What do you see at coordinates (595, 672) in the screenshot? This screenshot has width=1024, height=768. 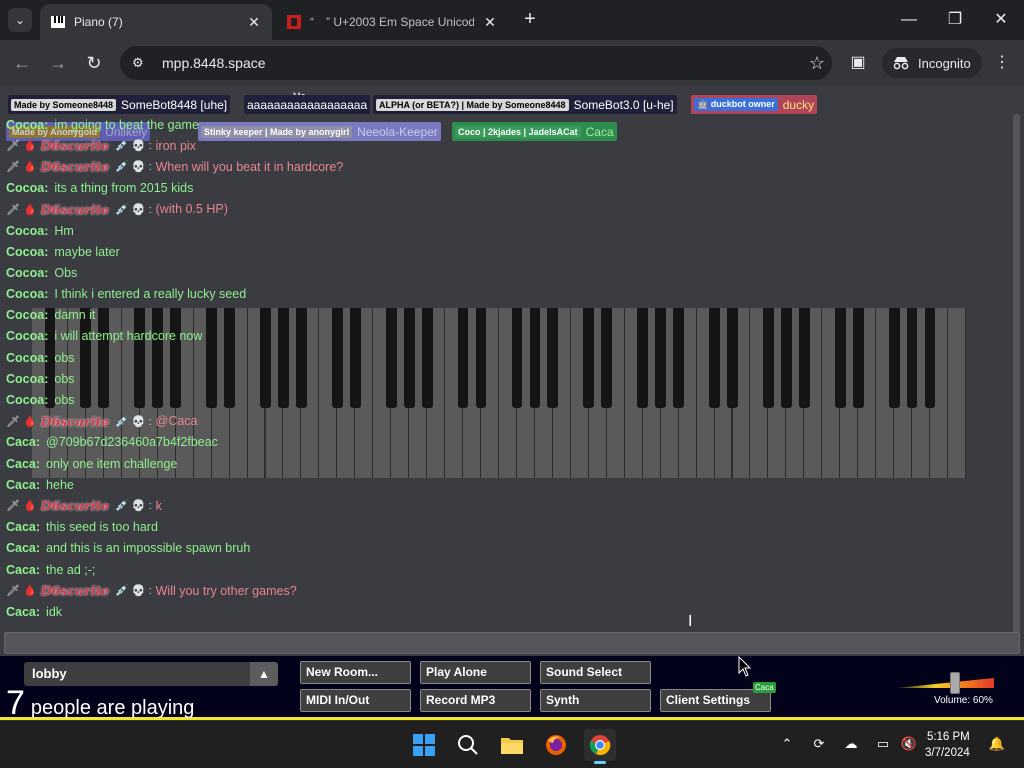 I see `sound-select-button: Sound Select` at bounding box center [595, 672].